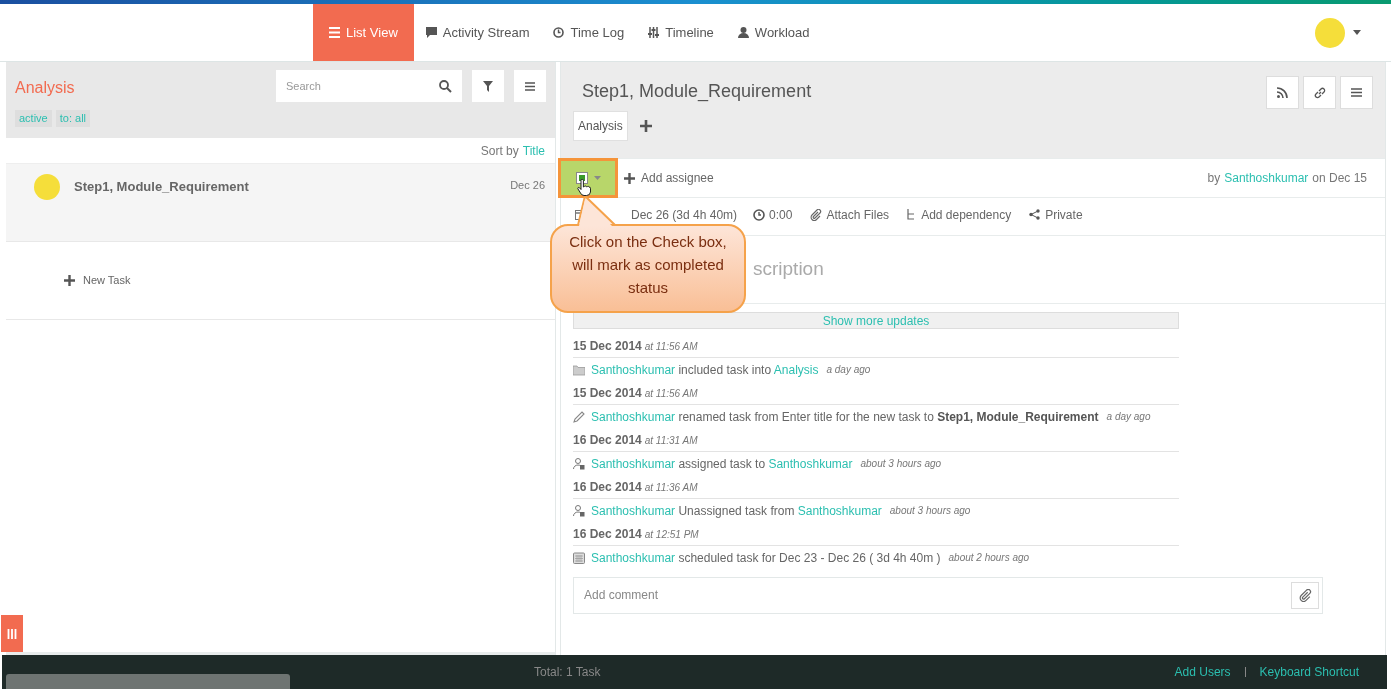 The width and height of the screenshot is (1391, 694). What do you see at coordinates (1339, 178) in the screenshot?
I see `created-date: on Dec 15` at bounding box center [1339, 178].